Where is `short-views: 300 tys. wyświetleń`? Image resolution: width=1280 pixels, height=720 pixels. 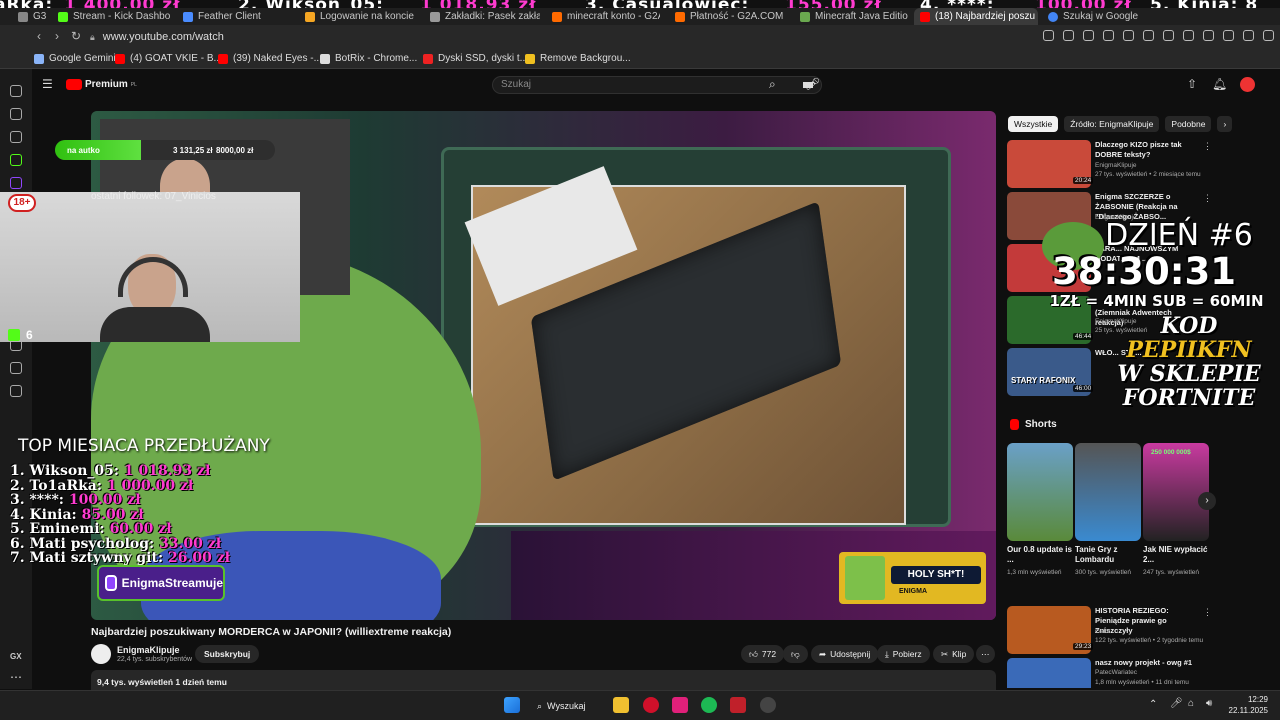
short-views: 300 tys. wyświetleń is located at coordinates (1103, 572).